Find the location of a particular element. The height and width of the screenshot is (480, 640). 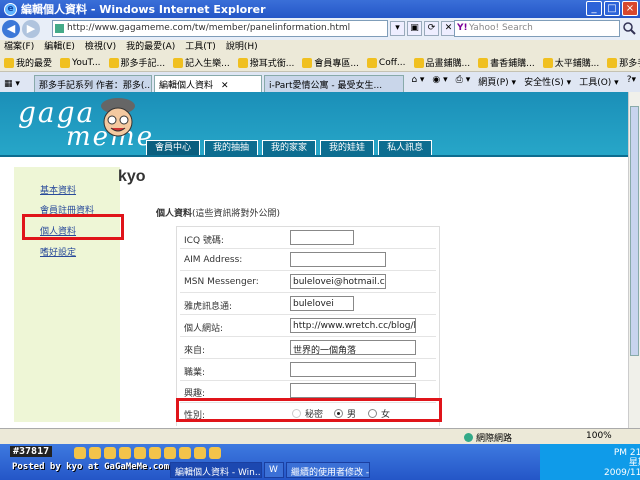

vertical-scrollbar is located at coordinates (634, 260).